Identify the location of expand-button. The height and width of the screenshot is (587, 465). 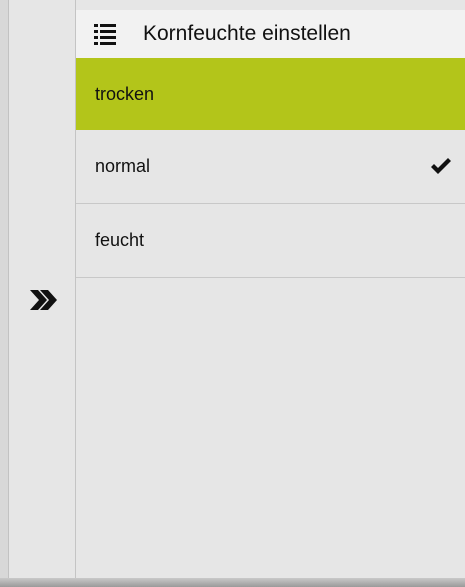
(42, 300).